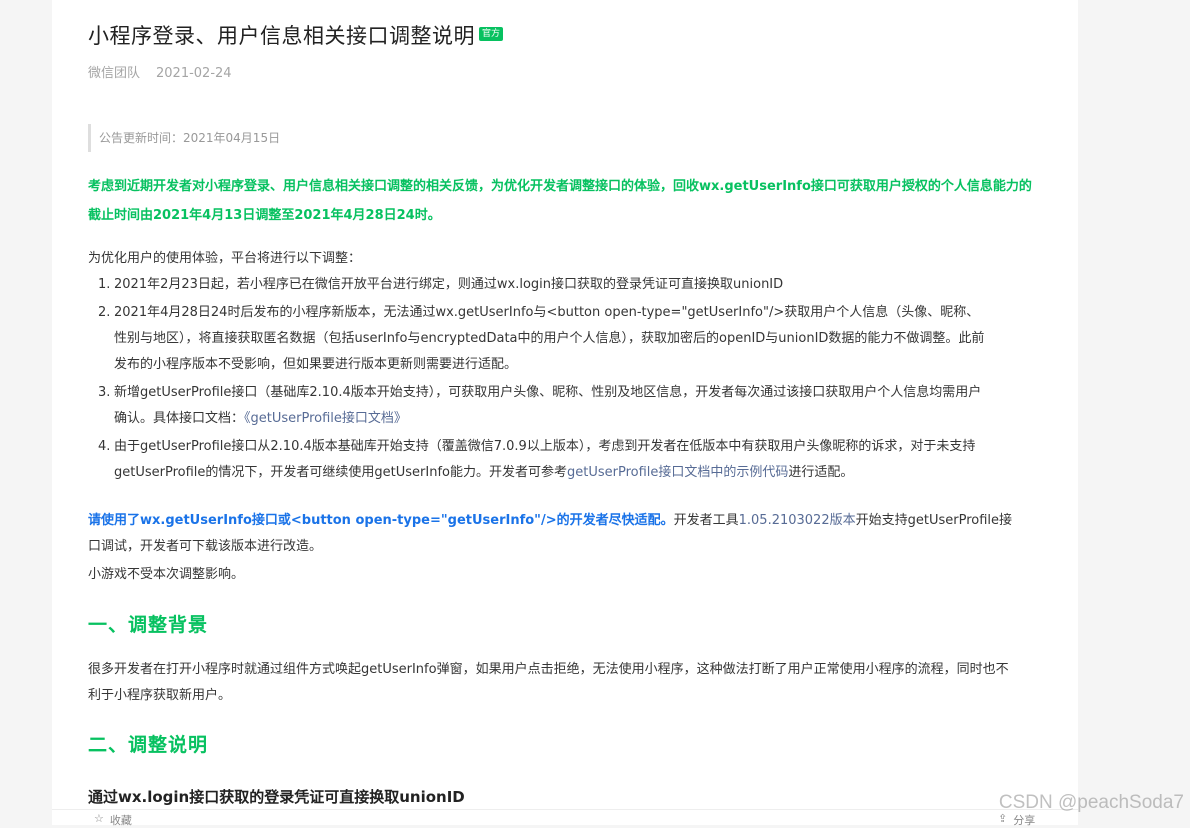 The image size is (1190, 828). Describe the element at coordinates (104, 284) in the screenshot. I see `list-item-number: 1.` at that location.